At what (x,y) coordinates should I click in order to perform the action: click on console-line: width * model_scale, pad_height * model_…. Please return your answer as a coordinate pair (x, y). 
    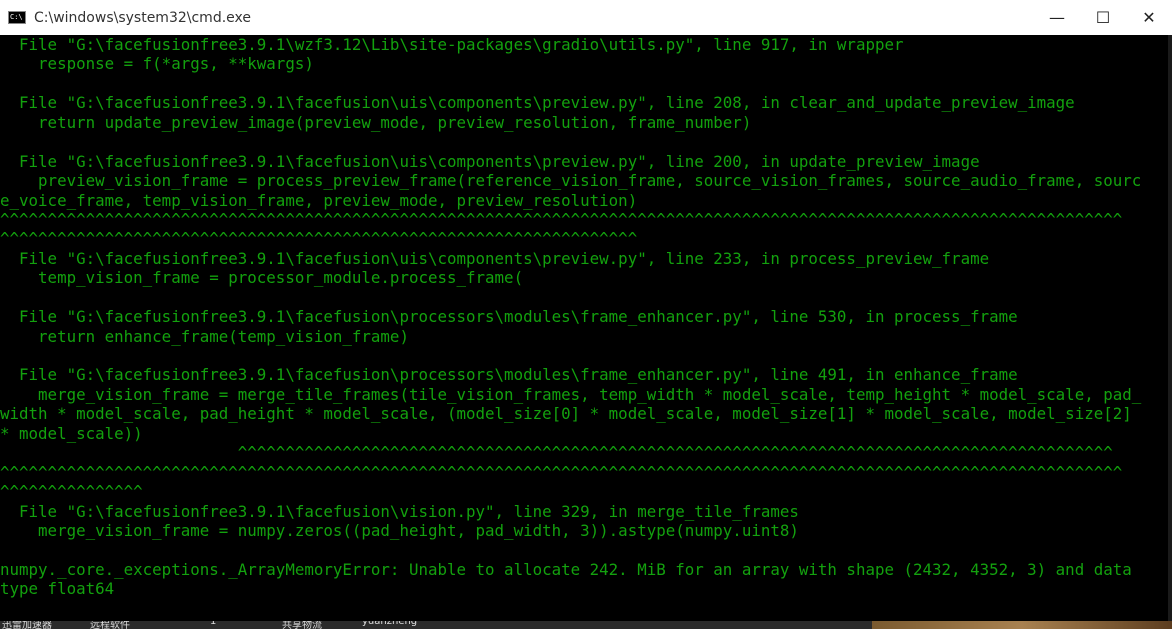
    Looking at the image, I should click on (566, 414).